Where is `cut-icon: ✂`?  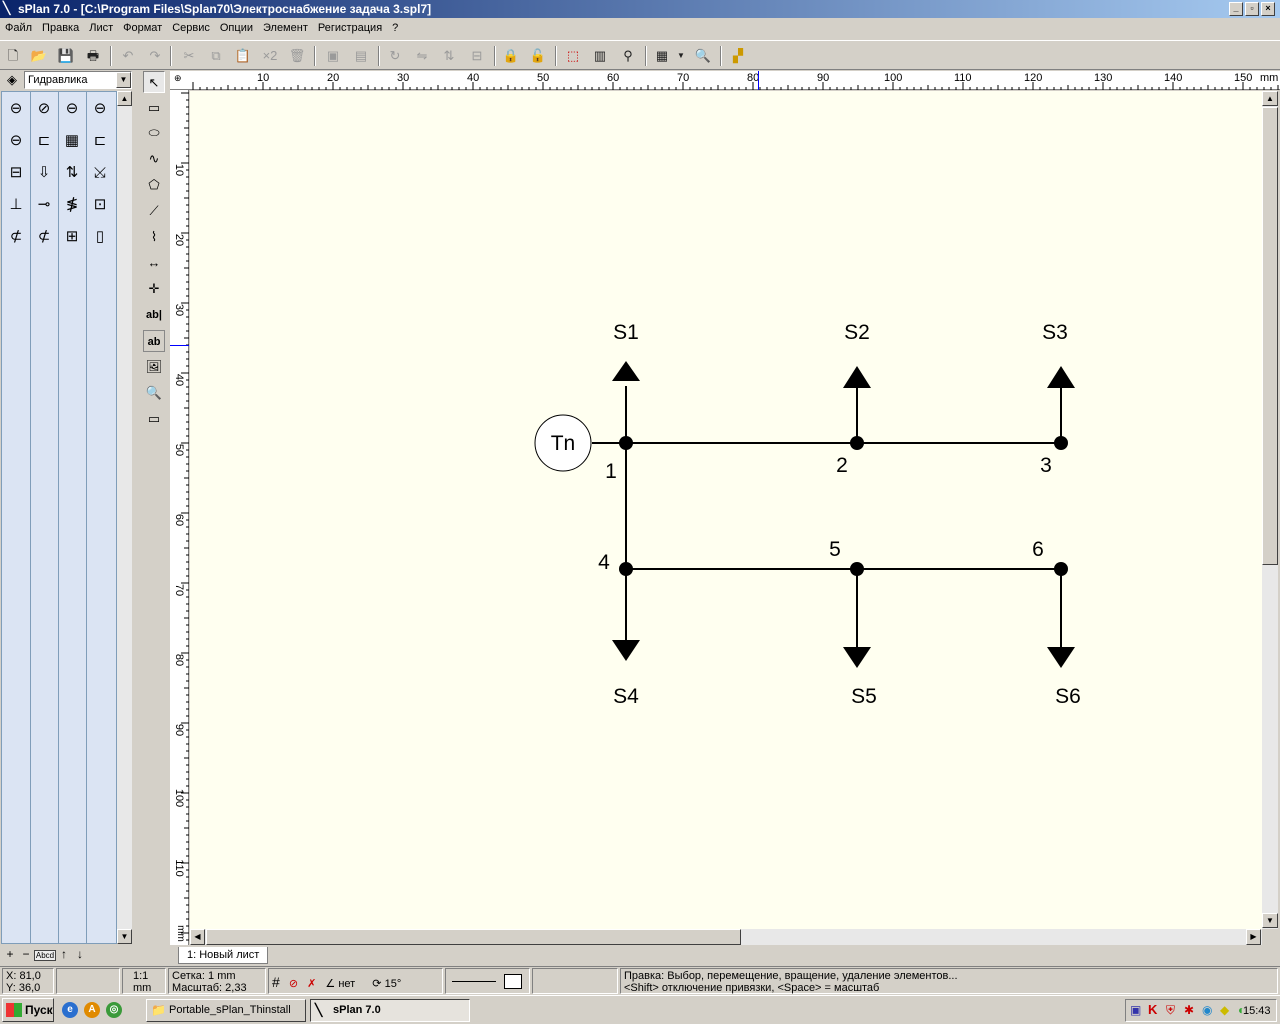
cut-icon: ✂ is located at coordinates (189, 56).